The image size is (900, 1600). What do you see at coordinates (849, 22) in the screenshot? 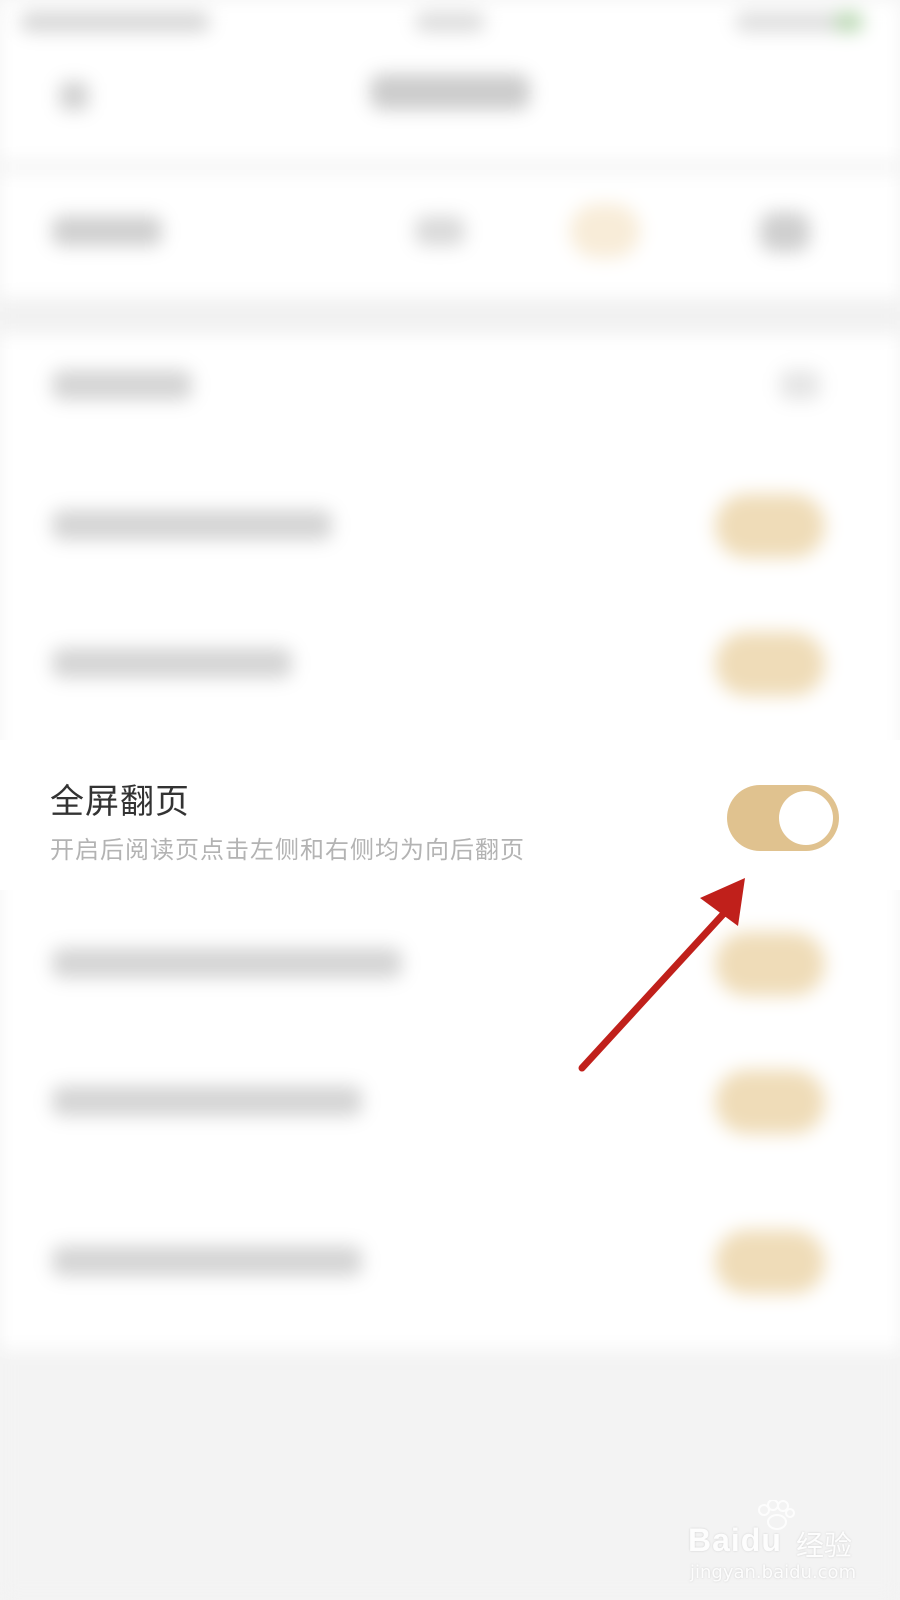
I see `battery-icon` at bounding box center [849, 22].